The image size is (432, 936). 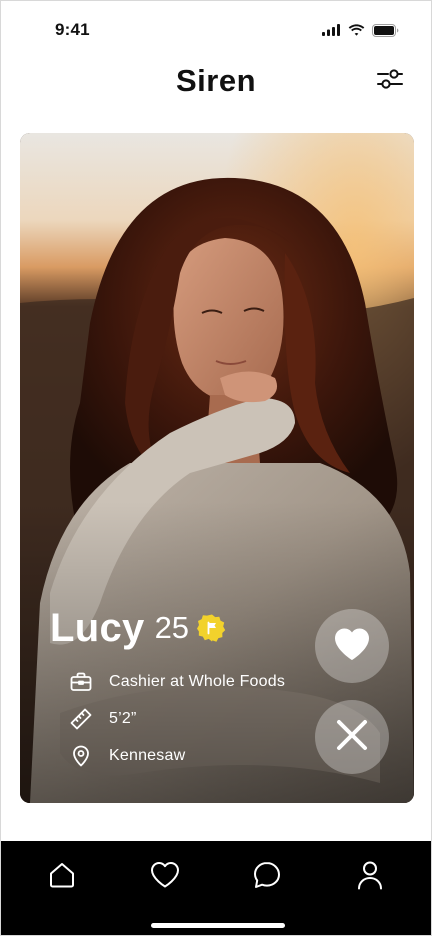 I want to click on profile-details: Cashier at Whole Foods 5’2” Kennesaw, so click(x=167, y=718).